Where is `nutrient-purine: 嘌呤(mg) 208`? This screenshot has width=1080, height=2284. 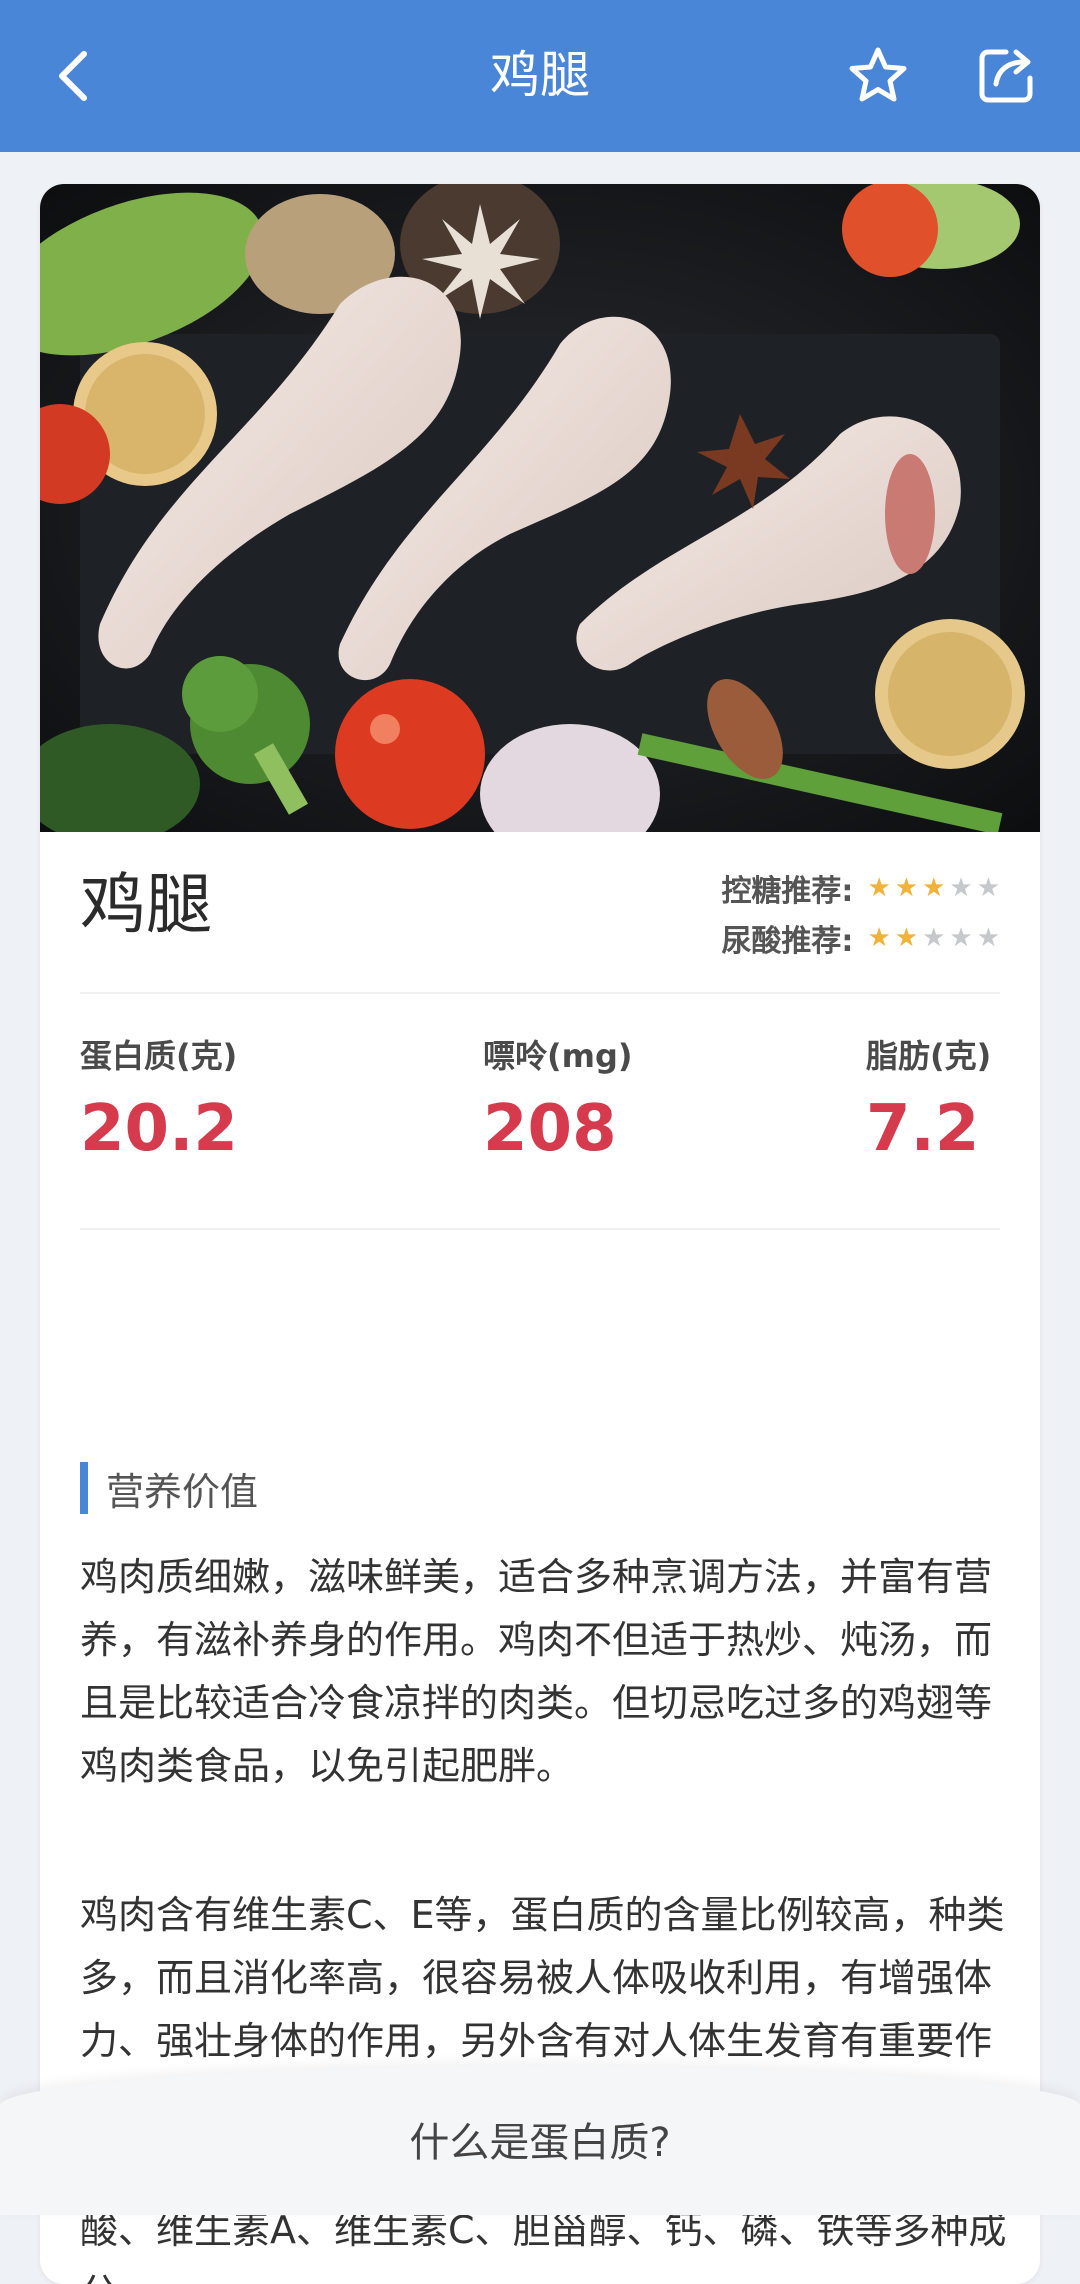 nutrient-purine: 嘌呤(mg) 208 is located at coordinates (558, 1104).